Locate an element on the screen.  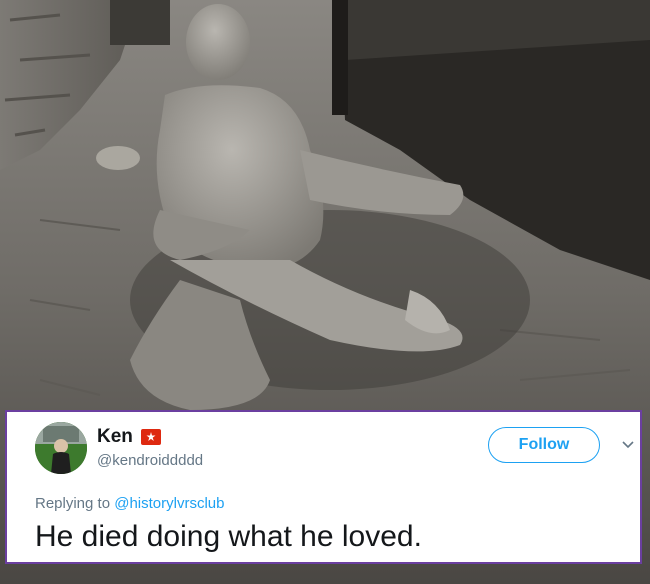
follow-button: Follow is located at coordinates (544, 445).